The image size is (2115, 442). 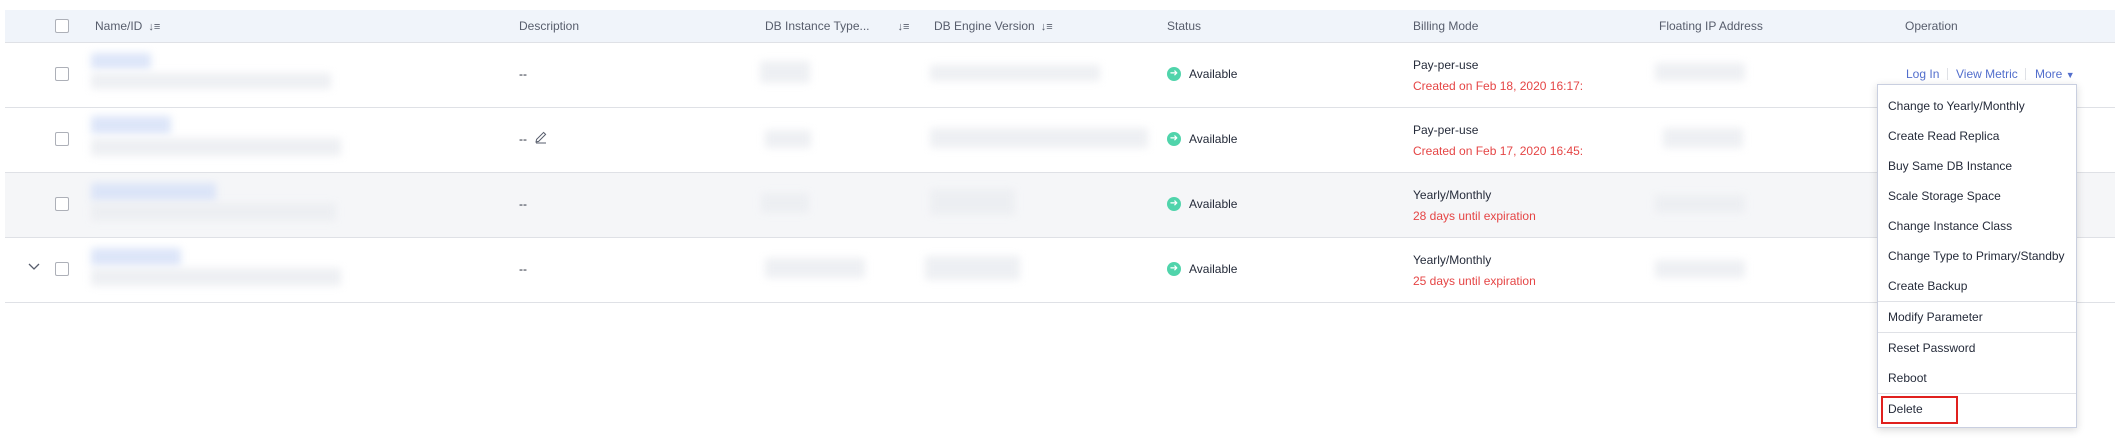 What do you see at coordinates (62, 26) in the screenshot?
I see `select-all-checkbox` at bounding box center [62, 26].